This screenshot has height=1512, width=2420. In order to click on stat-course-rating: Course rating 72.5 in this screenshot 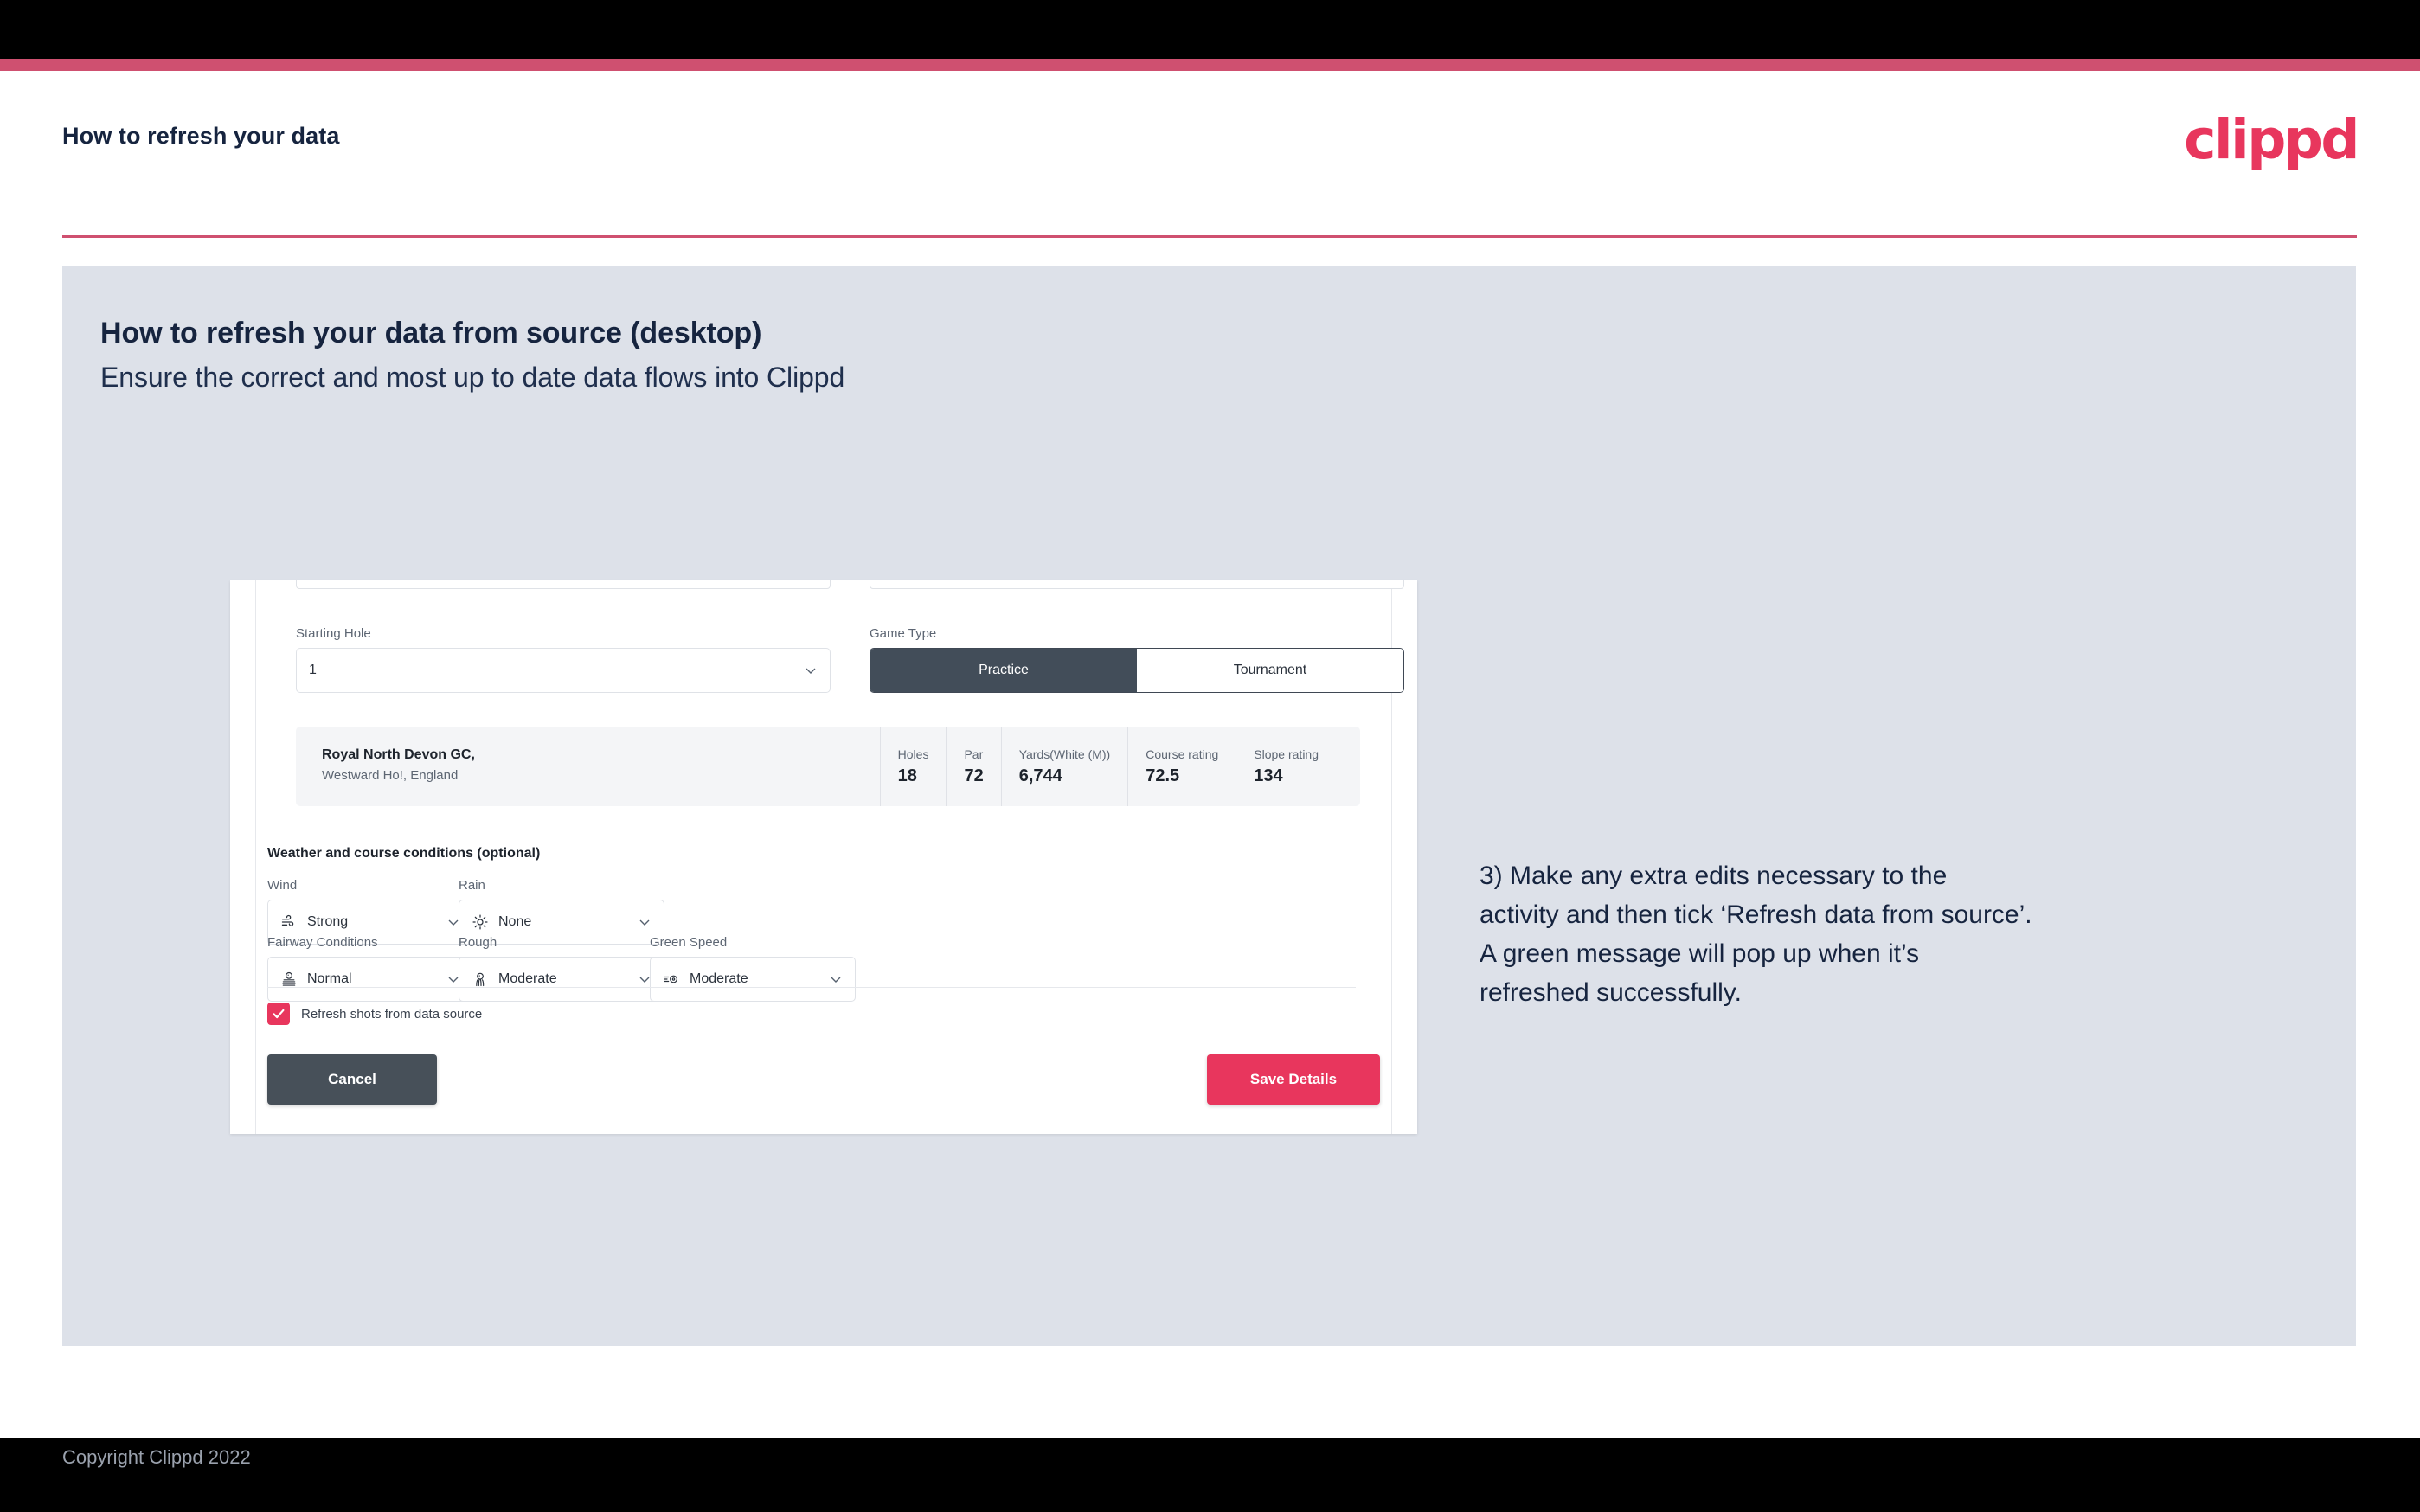, I will do `click(1181, 766)`.